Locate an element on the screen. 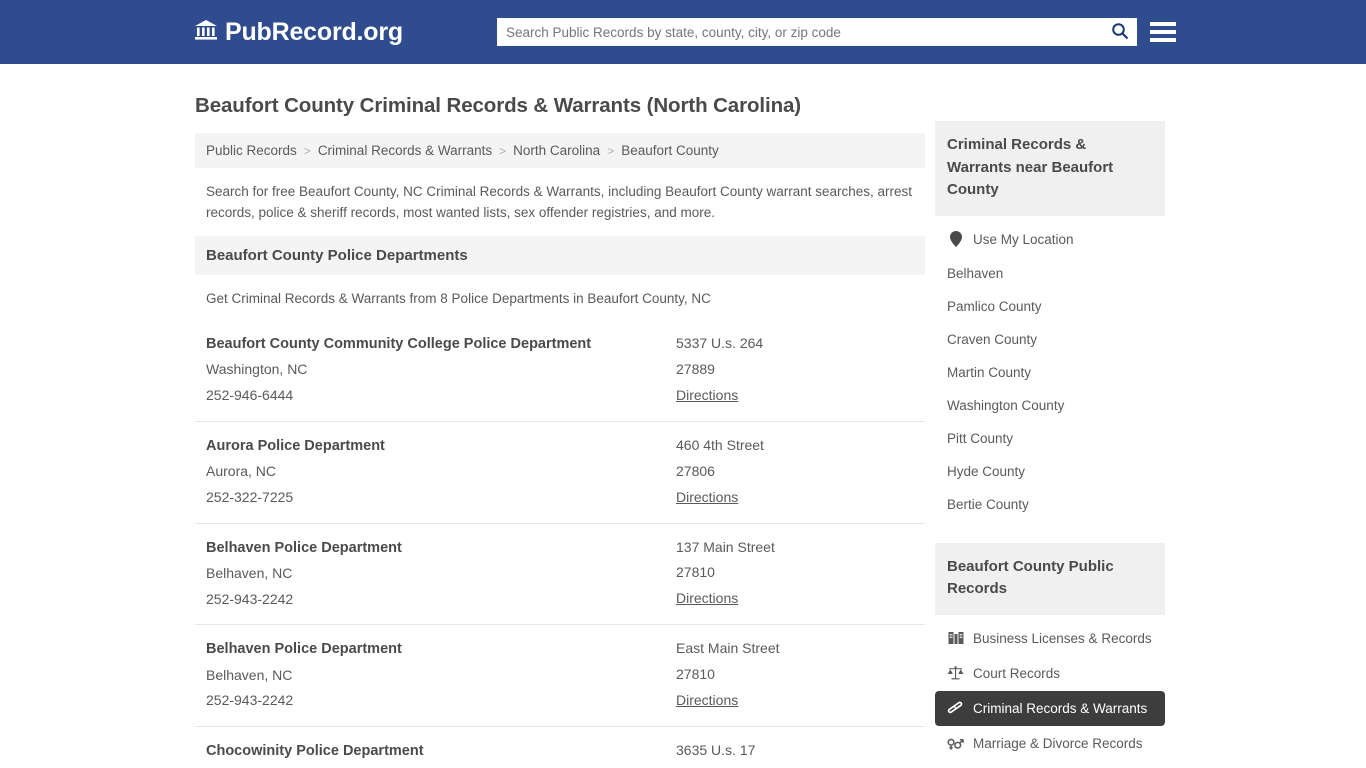  nearby-item-hyde-county: Hyde County is located at coordinates (1050, 471).